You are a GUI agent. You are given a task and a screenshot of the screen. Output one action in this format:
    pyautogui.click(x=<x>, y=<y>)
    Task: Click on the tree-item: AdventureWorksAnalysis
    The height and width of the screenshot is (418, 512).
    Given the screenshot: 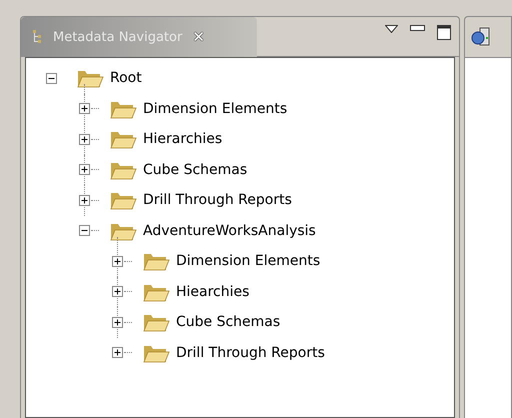 What is the action you would take?
    pyautogui.click(x=229, y=230)
    